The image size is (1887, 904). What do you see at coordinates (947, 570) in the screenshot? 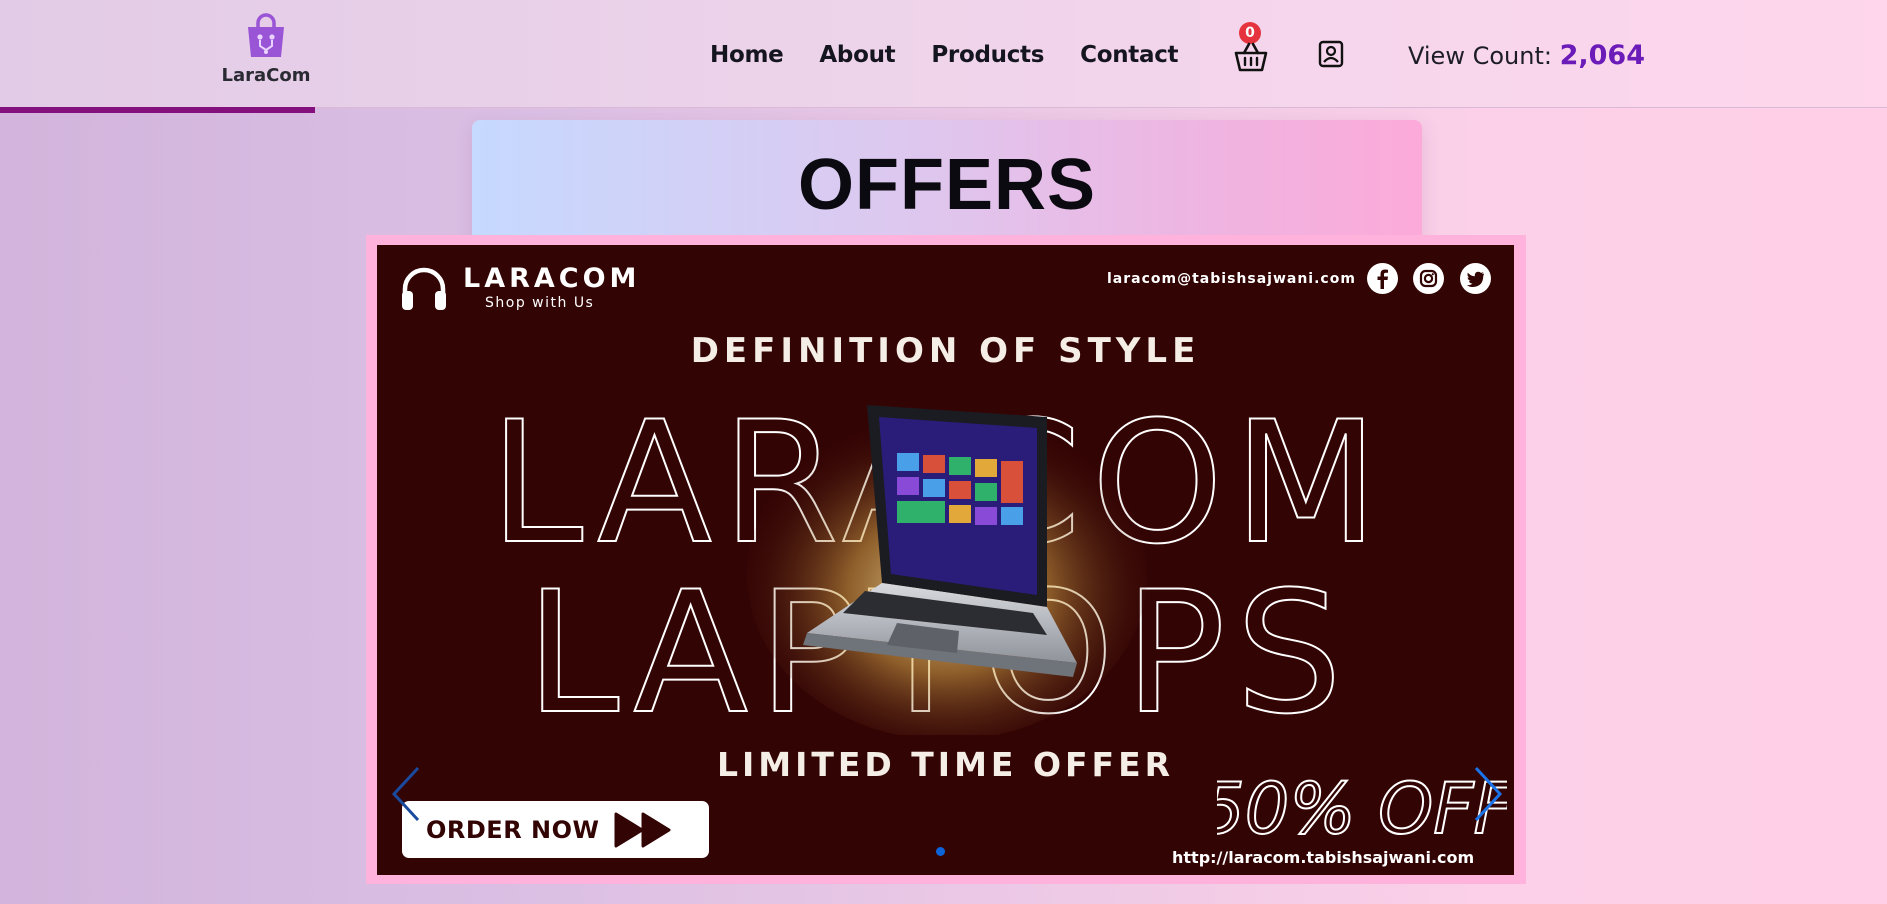
I see `laptop-image` at bounding box center [947, 570].